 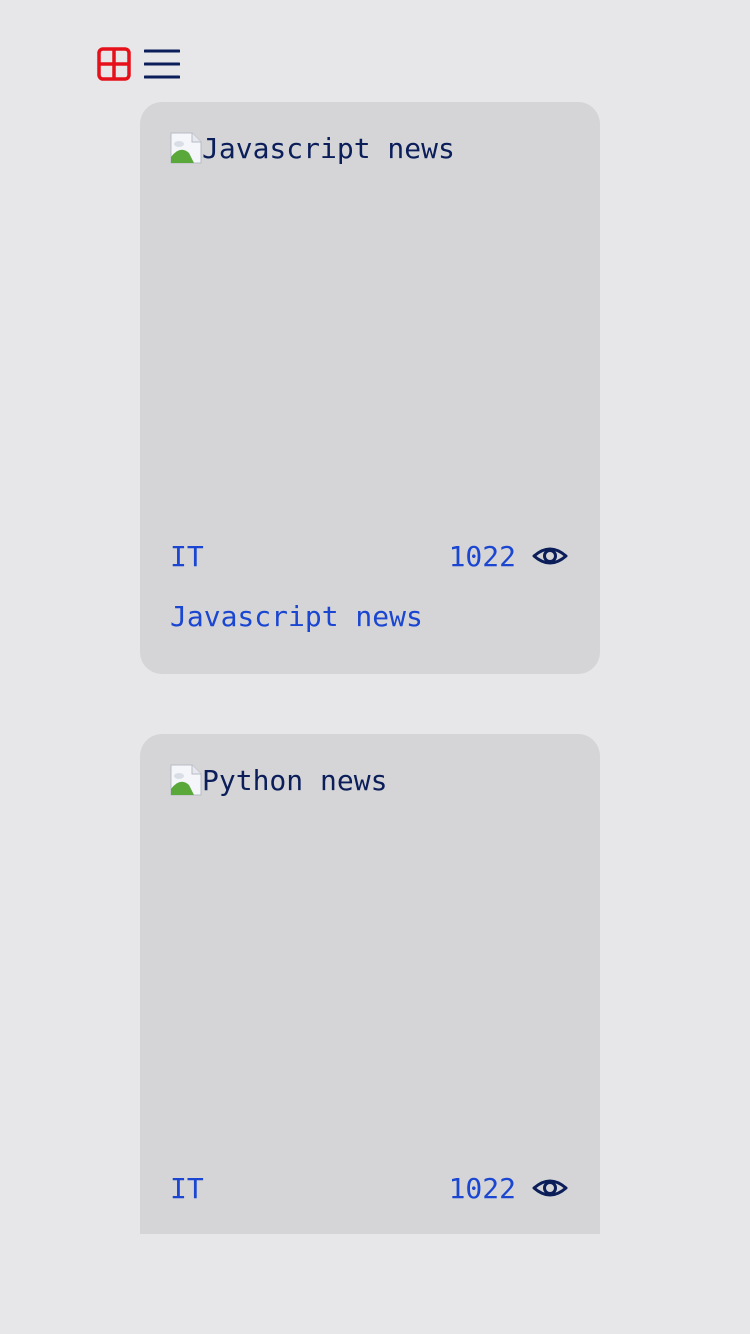 I want to click on view-toggle, so click(x=138, y=64).